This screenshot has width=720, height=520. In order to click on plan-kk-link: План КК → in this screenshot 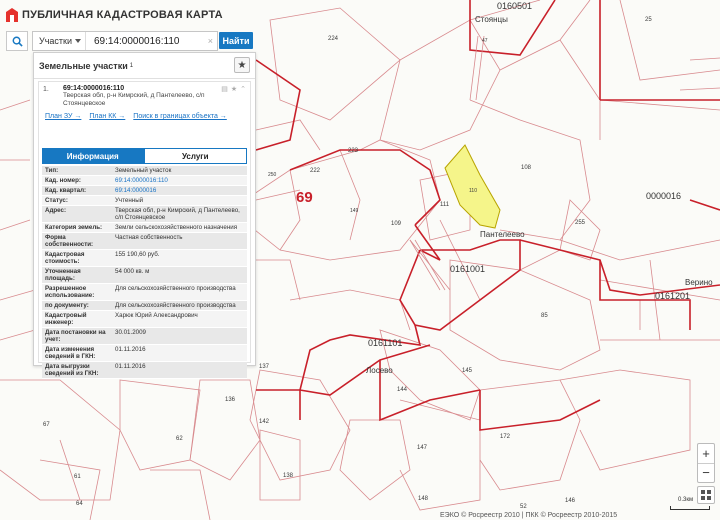, I will do `click(107, 116)`.